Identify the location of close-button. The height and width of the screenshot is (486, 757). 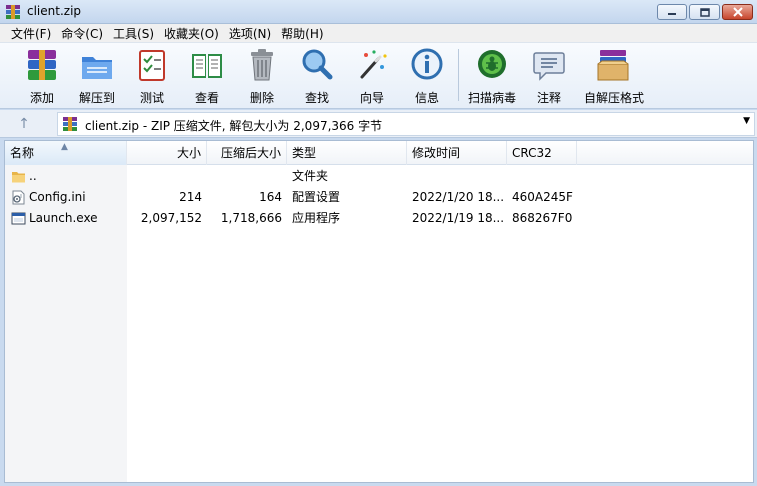
(737, 12).